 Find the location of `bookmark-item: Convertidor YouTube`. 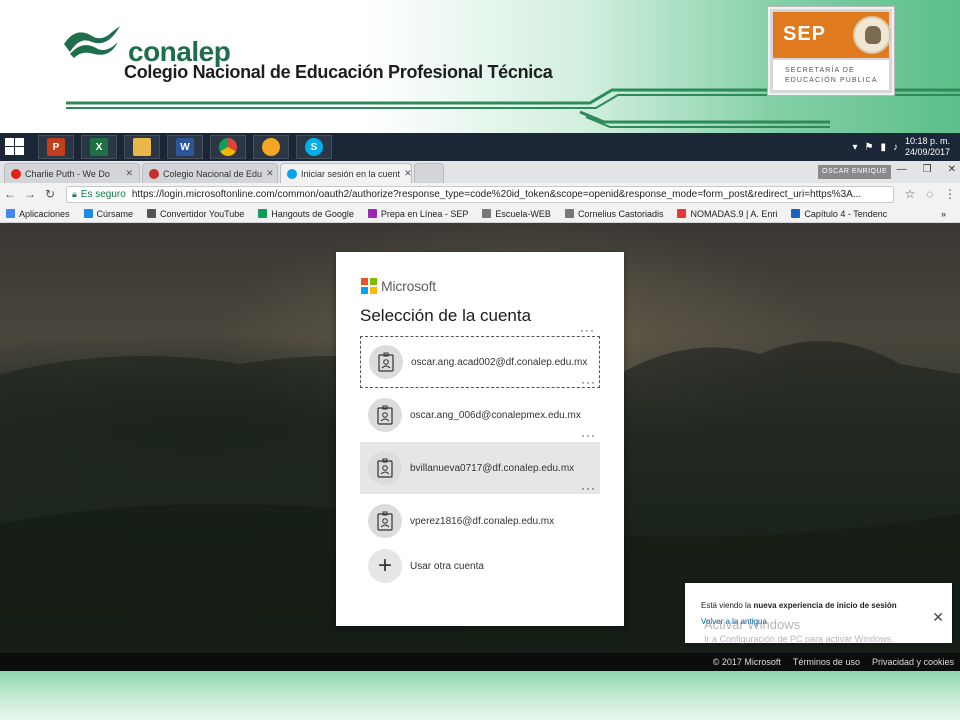

bookmark-item: Convertidor YouTube is located at coordinates (195, 214).